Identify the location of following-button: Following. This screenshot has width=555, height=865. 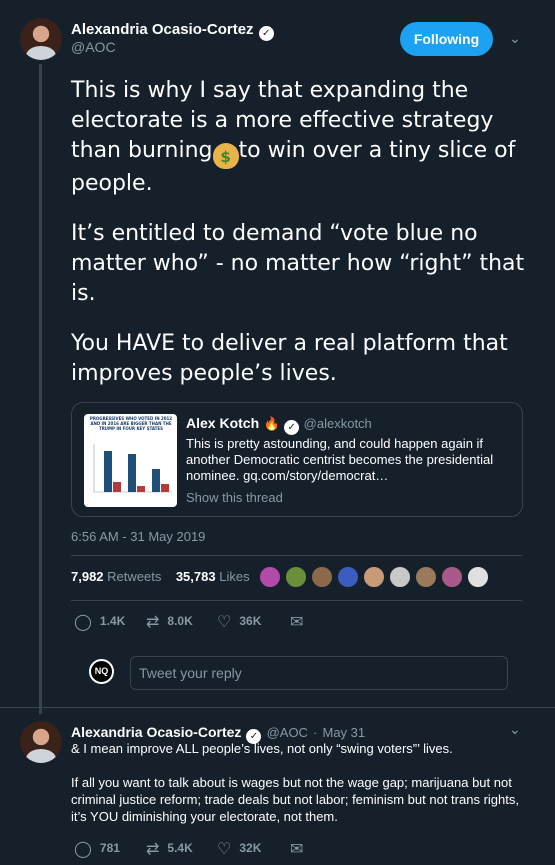
(446, 39).